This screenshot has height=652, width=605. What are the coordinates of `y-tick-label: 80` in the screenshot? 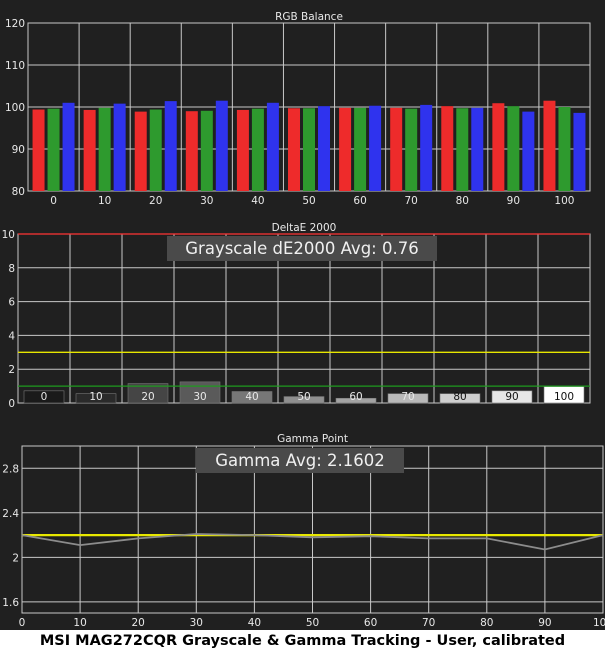 It's located at (18, 192).